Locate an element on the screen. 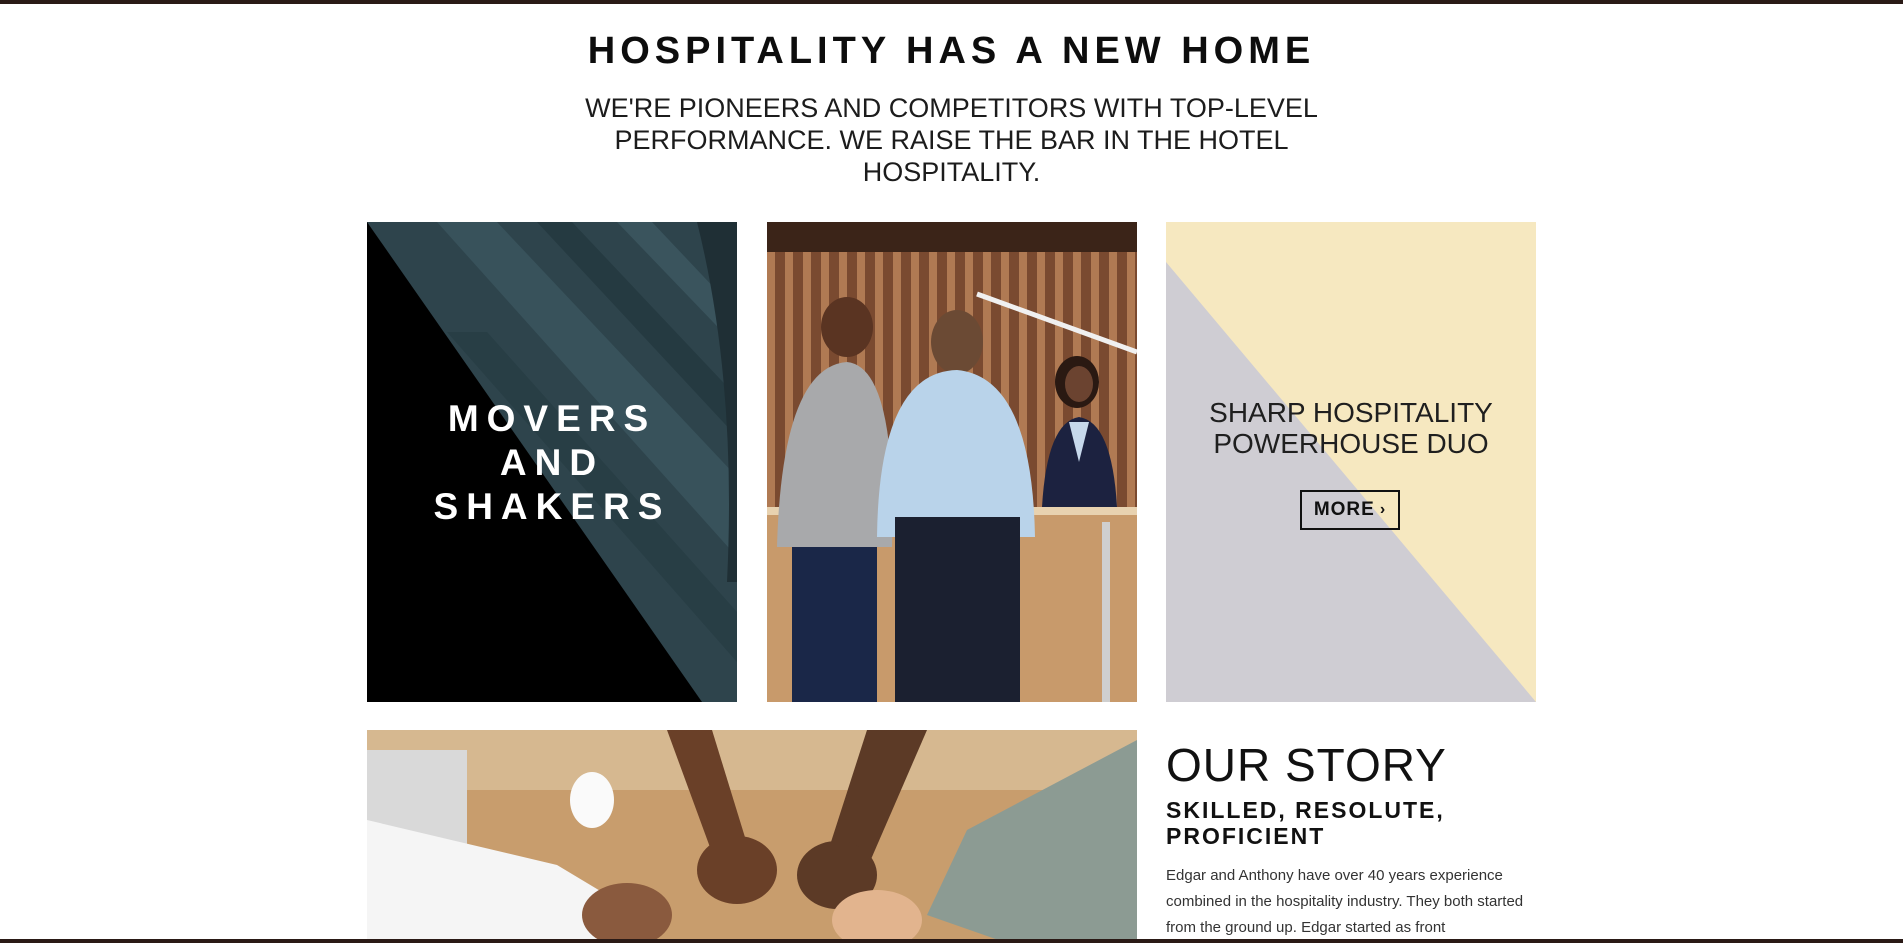  more-button-label: MORE is located at coordinates (1344, 509).